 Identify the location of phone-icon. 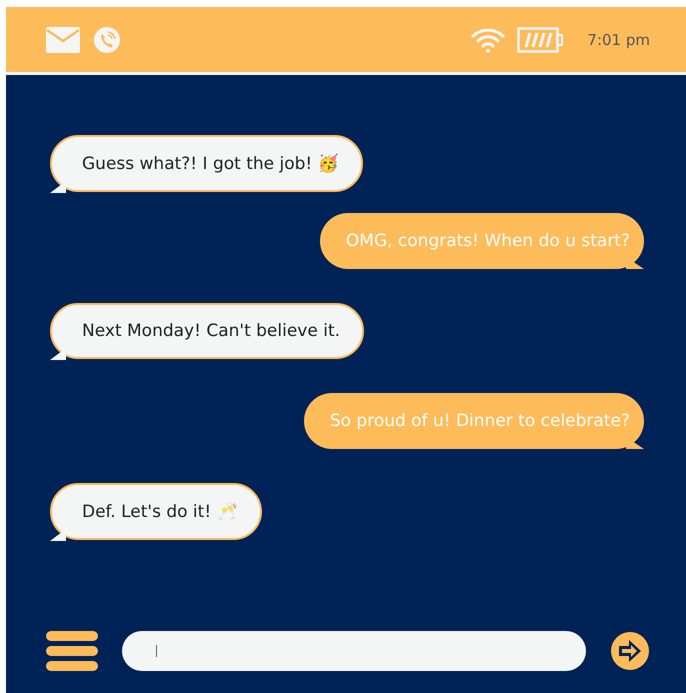
(107, 39).